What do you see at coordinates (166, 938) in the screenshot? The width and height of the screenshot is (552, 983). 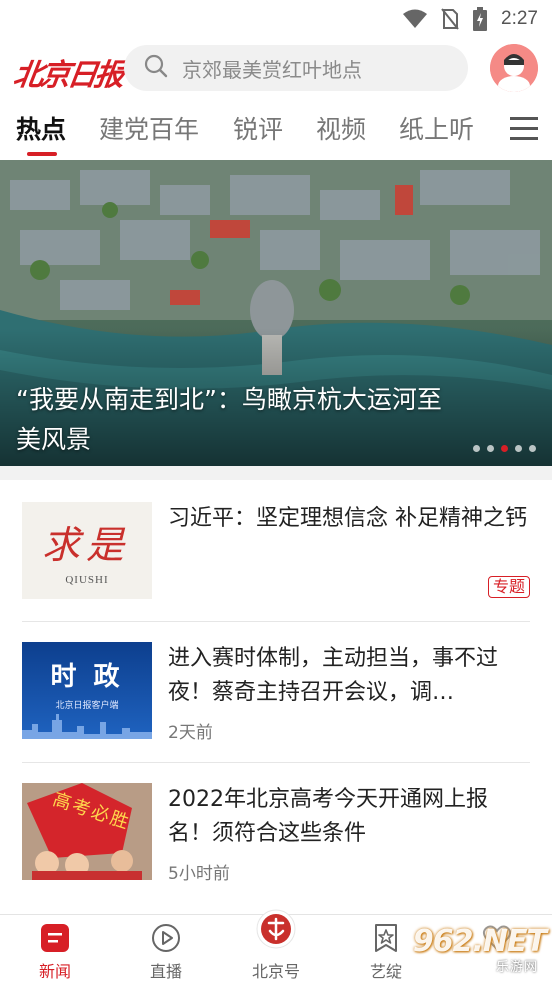 I see `play-icon` at bounding box center [166, 938].